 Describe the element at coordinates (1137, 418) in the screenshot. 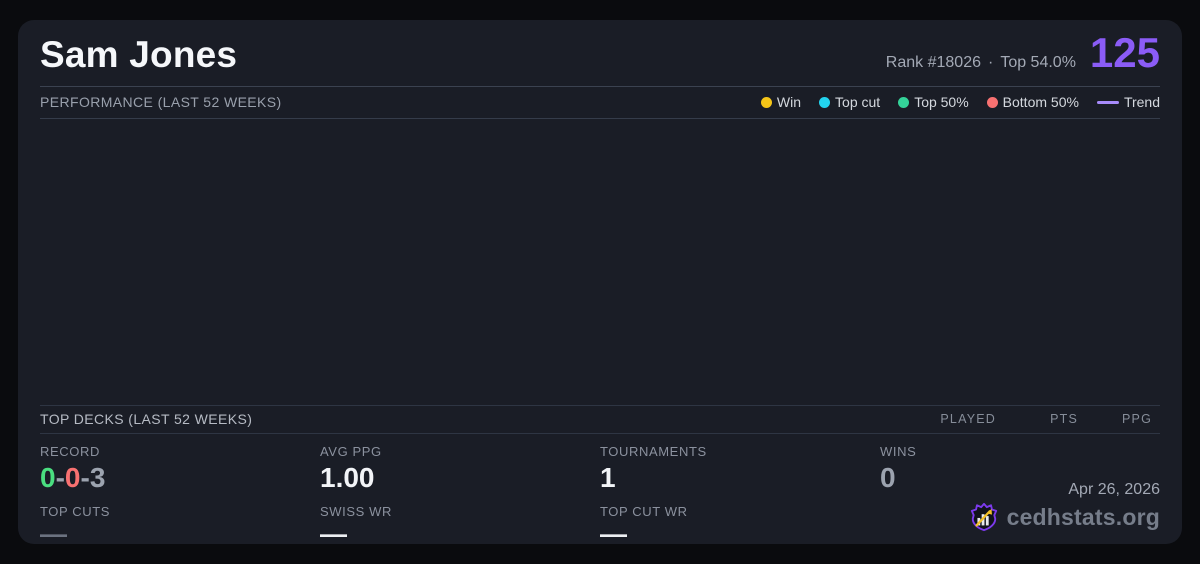

I see `column-header-ppg: PPG` at that location.